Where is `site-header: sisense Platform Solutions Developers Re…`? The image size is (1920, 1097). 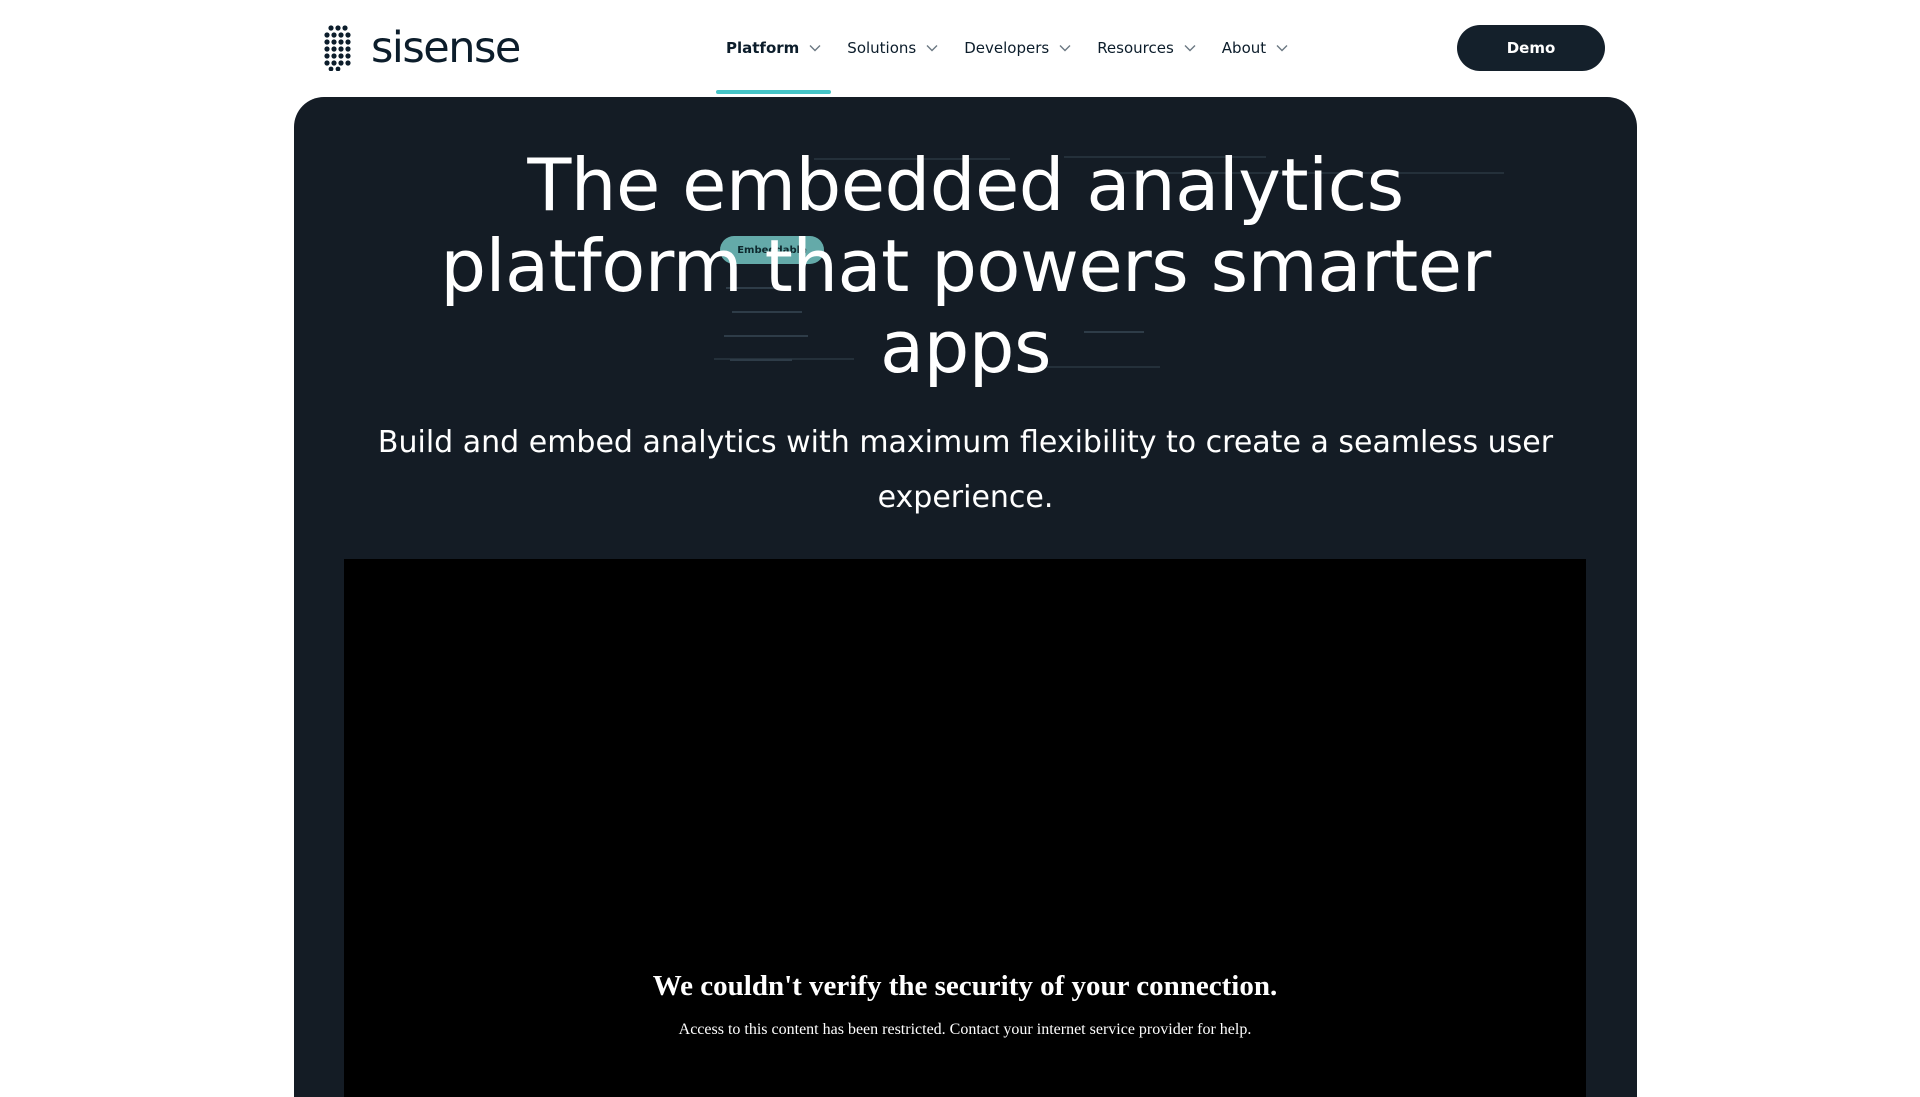
site-header: sisense Platform Solutions Developers Re… is located at coordinates (960, 48).